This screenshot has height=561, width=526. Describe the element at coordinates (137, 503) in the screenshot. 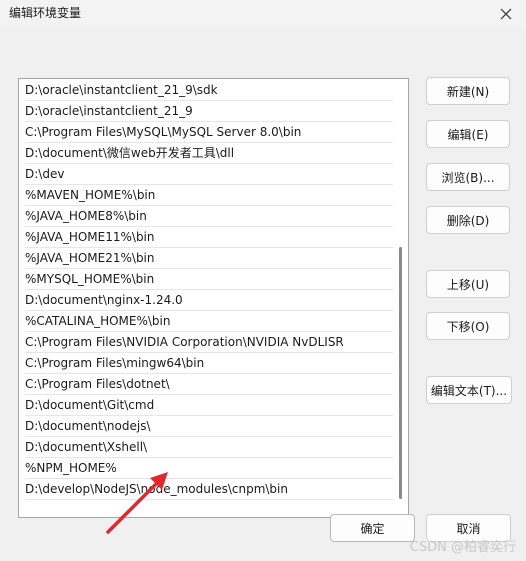

I see `red-arrow-annotation` at that location.